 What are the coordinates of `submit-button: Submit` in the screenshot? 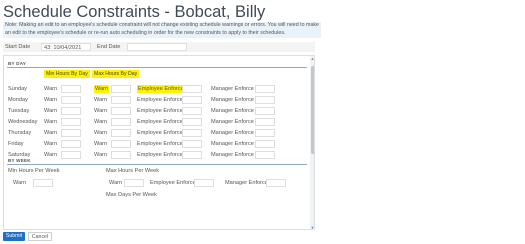 It's located at (14, 236).